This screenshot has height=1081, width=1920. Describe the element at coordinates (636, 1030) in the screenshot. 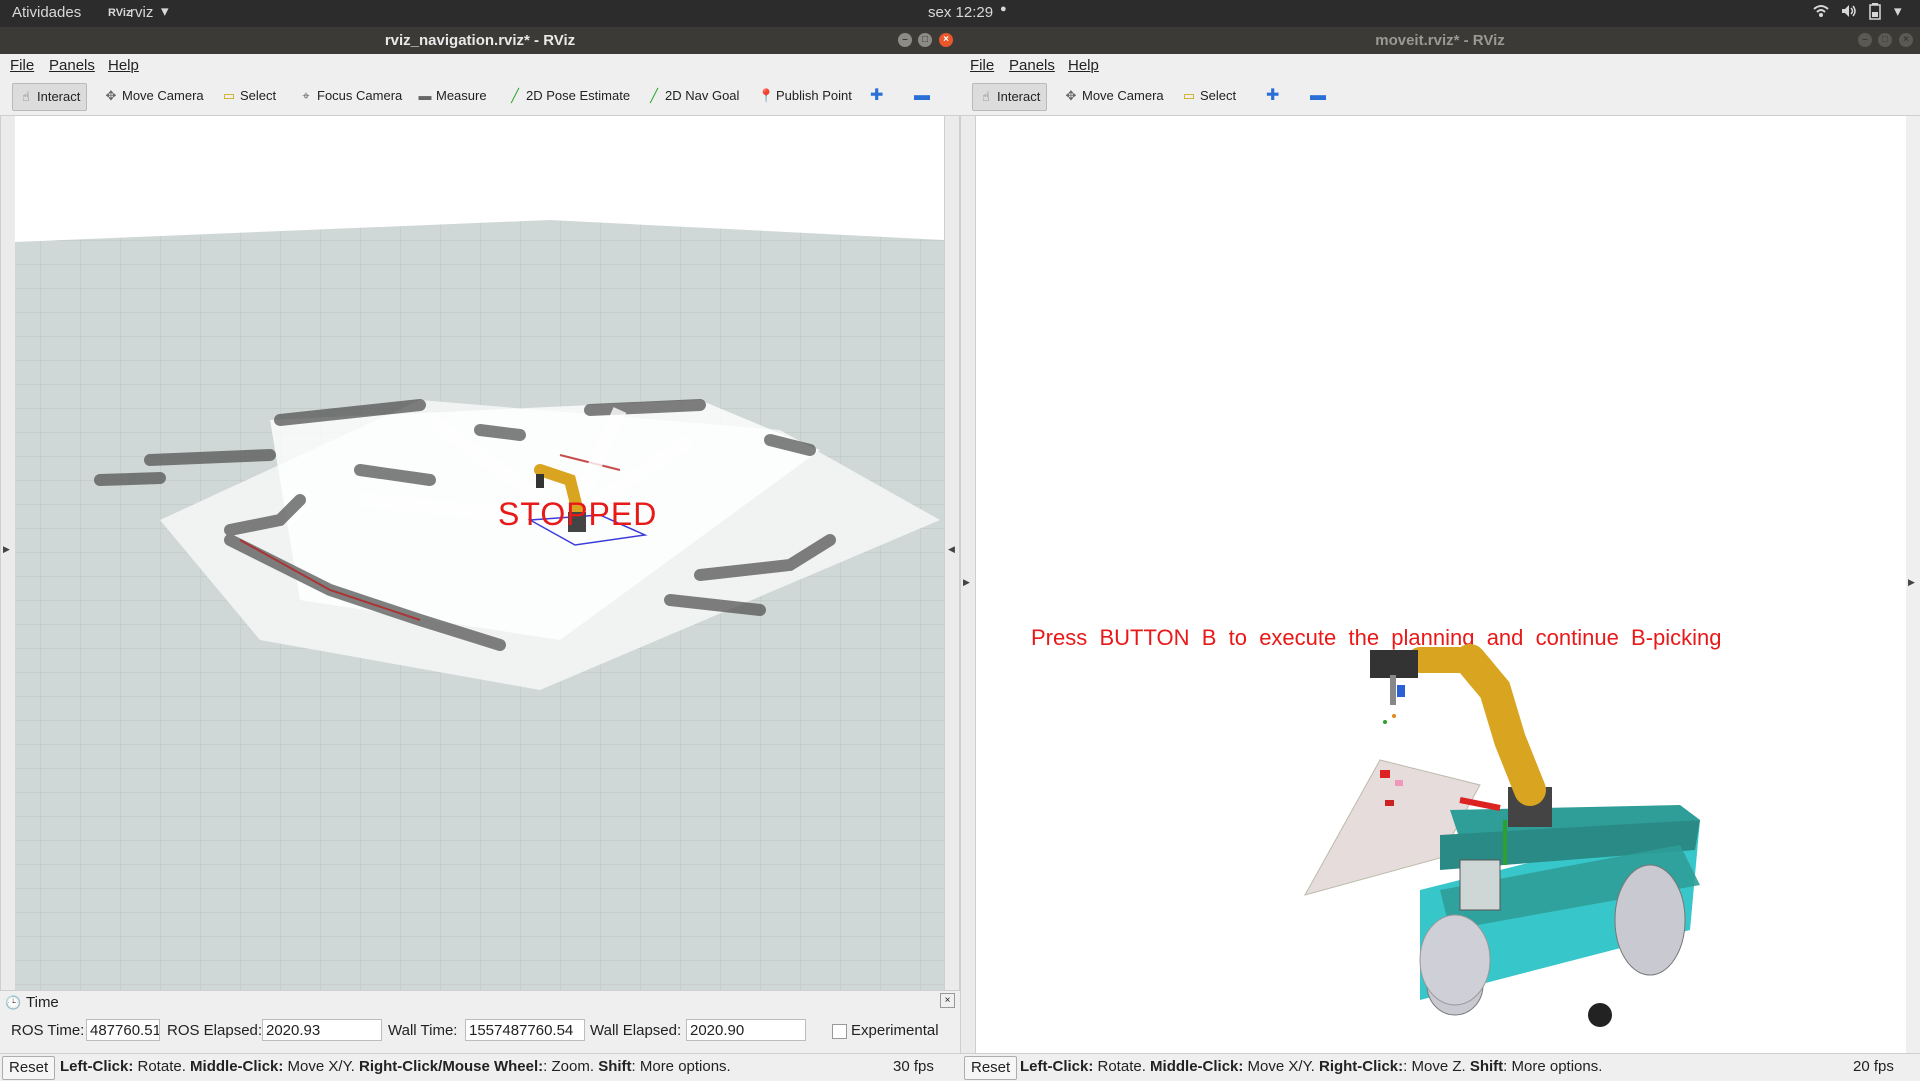

I see `wall-elapsed-label: Wall Elapsed:` at that location.